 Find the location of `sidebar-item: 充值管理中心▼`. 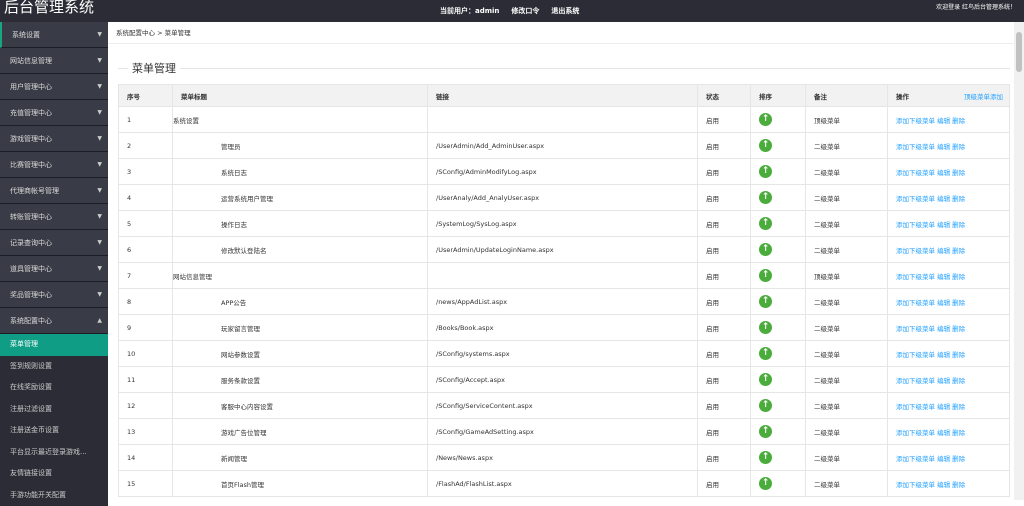

sidebar-item: 充值管理中心▼ is located at coordinates (54, 113).